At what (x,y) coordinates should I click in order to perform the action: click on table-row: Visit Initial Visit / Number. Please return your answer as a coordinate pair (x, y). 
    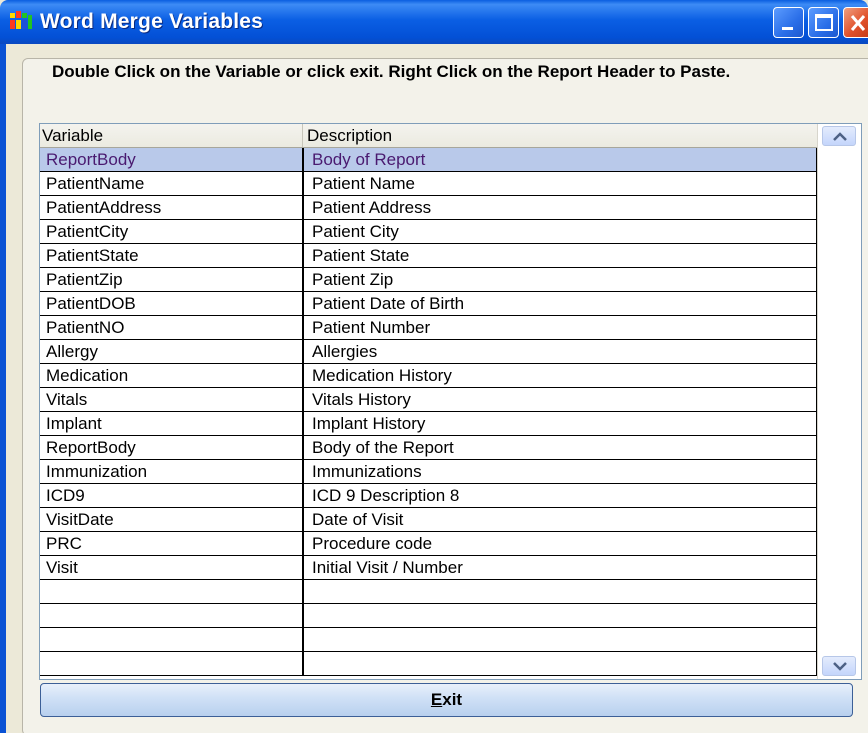
    Looking at the image, I should click on (428, 568).